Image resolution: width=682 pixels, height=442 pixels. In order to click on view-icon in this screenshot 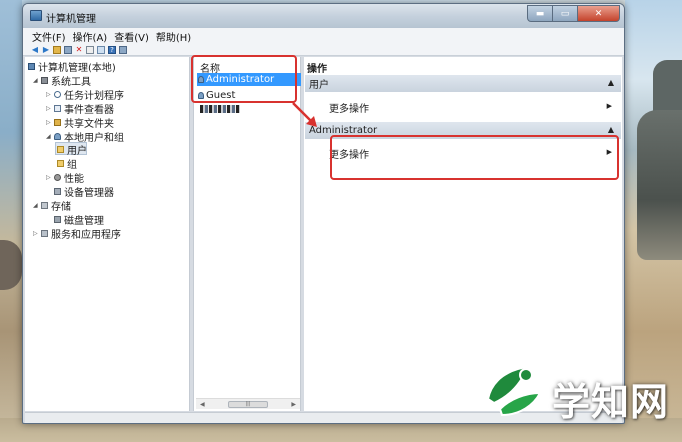, I will do `click(123, 49)`.